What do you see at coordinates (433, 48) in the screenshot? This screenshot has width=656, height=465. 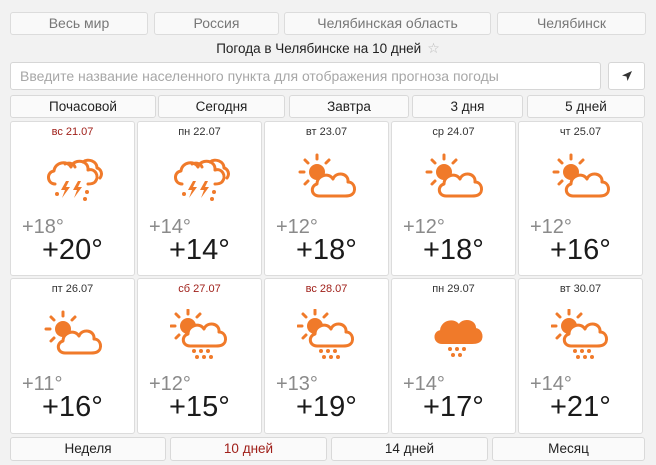 I see `favorite-star-icon: ☆` at bounding box center [433, 48].